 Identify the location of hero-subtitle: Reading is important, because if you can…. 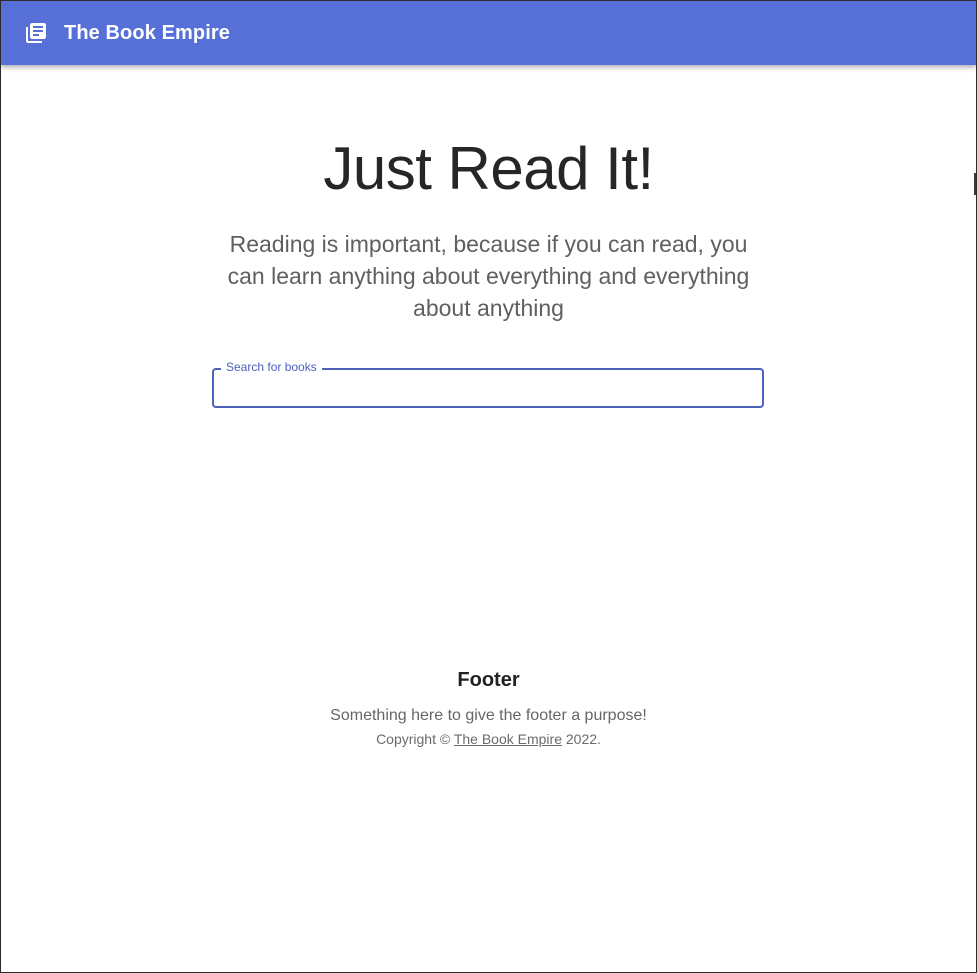
(488, 276).